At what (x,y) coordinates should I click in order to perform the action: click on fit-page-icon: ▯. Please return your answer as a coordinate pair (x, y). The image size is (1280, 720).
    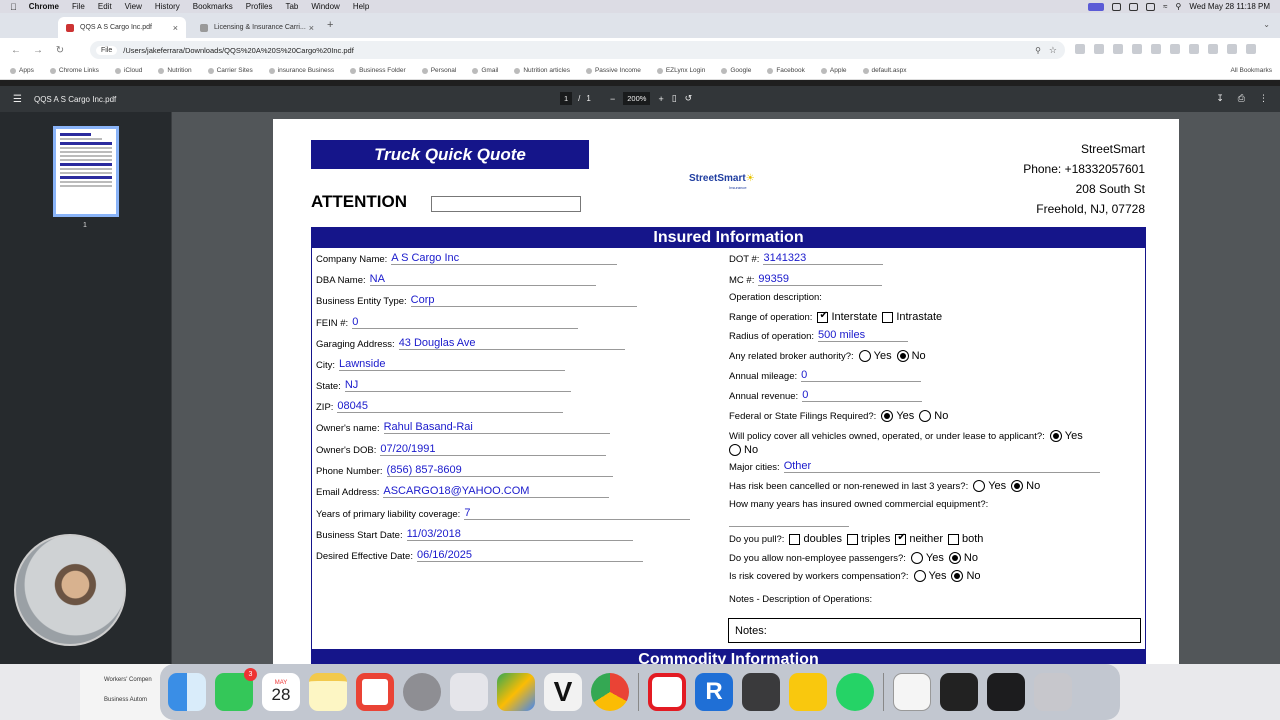
    Looking at the image, I should click on (674, 98).